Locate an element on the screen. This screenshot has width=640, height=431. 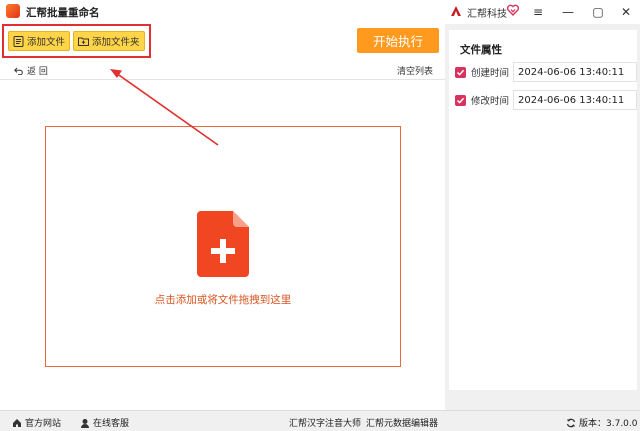
title-bar: 汇帮批量重命名 汇帮科技 ≡ — ▢ ✕ is located at coordinates (320, 12).